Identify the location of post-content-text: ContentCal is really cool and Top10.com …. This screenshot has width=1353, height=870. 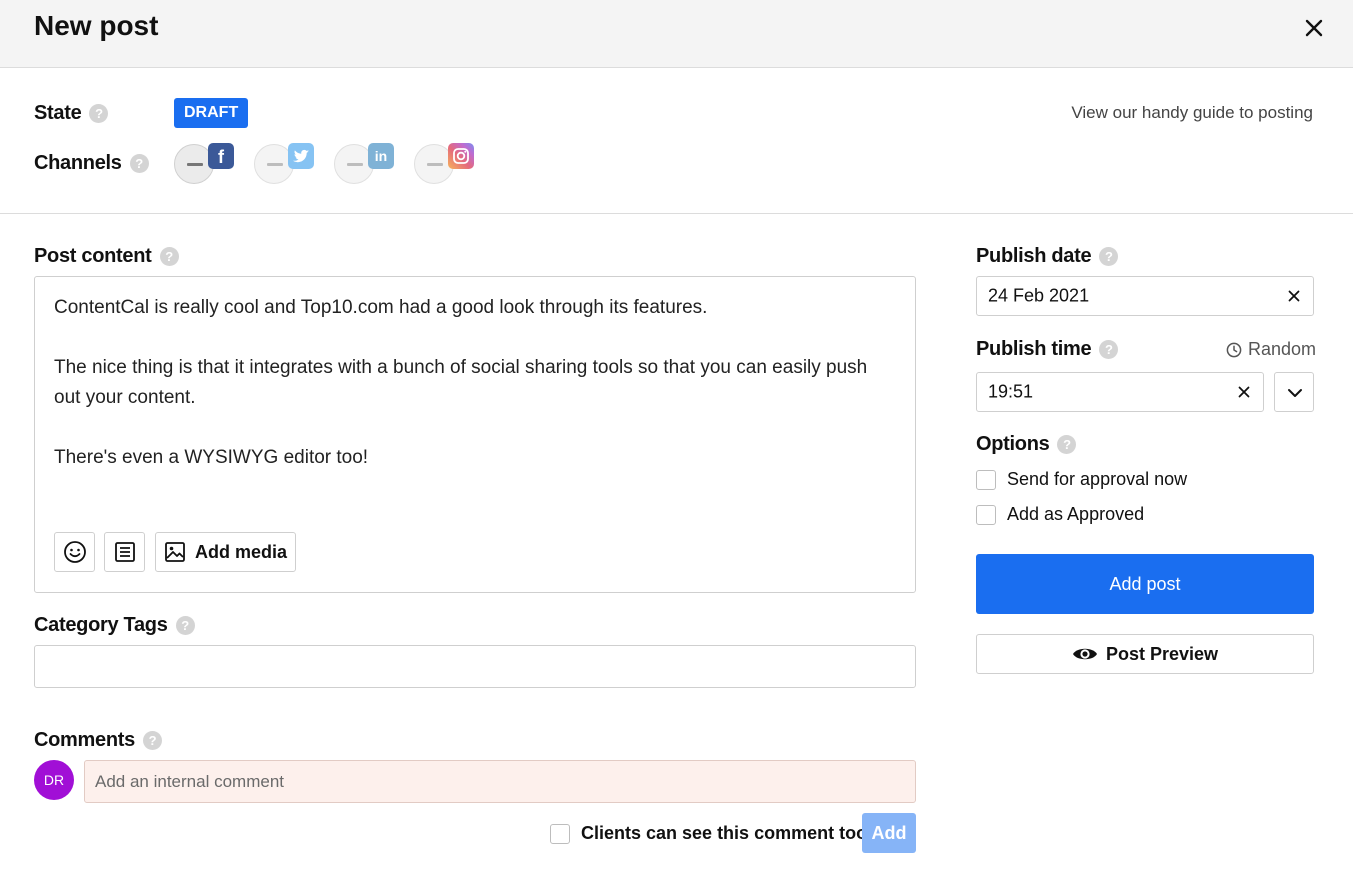
(469, 398).